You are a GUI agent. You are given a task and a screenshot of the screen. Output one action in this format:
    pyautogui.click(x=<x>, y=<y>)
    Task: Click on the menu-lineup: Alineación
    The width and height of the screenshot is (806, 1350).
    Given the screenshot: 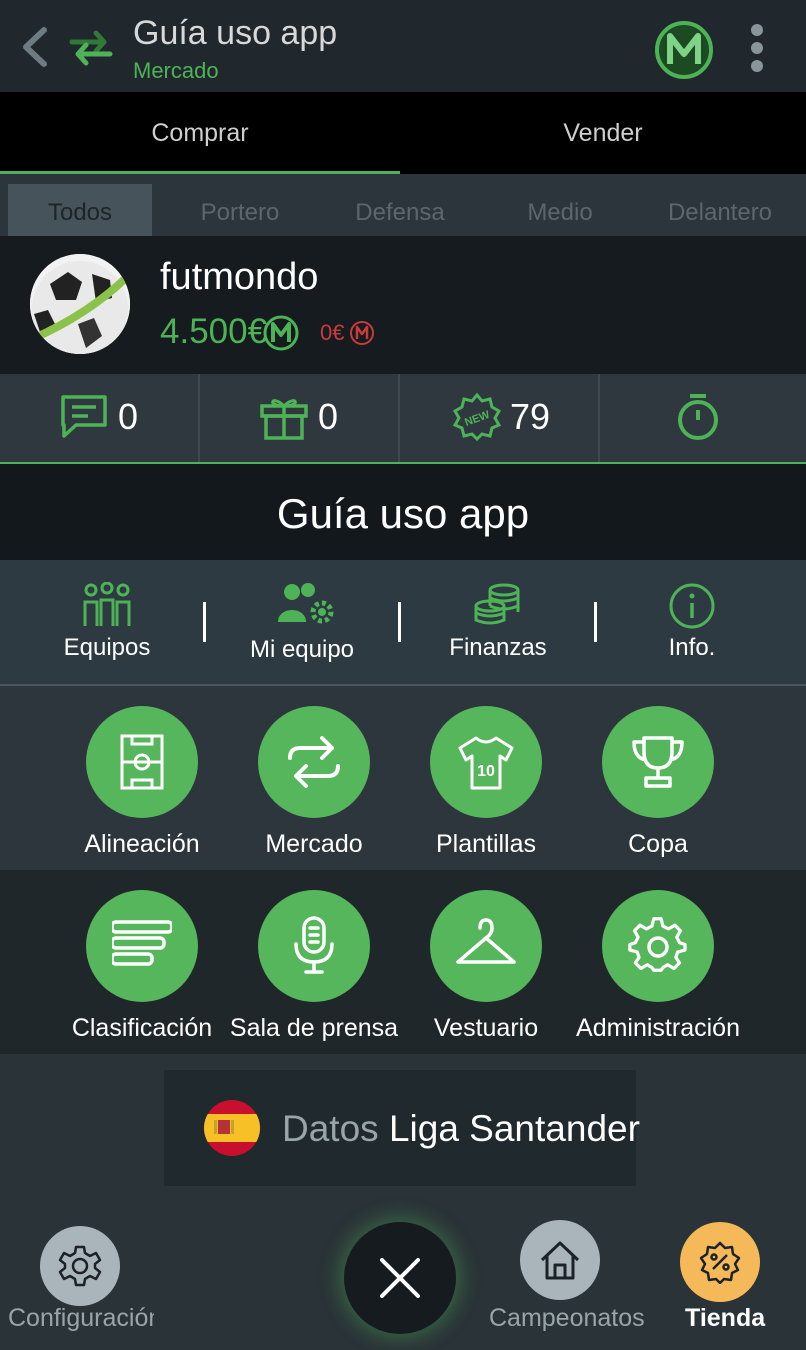 What is the action you would take?
    pyautogui.click(x=142, y=778)
    